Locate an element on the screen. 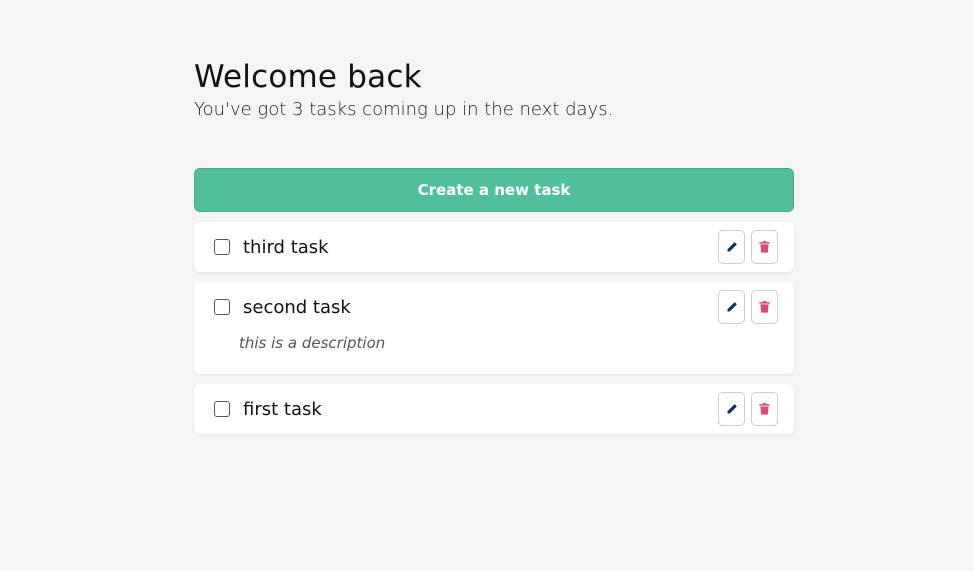  task-card: second task this is a description is located at coordinates (494, 328).